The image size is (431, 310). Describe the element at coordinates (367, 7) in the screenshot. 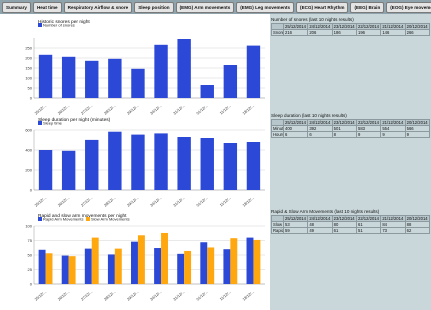

I see `tab-eeg-brain: (EEG) Brain` at that location.